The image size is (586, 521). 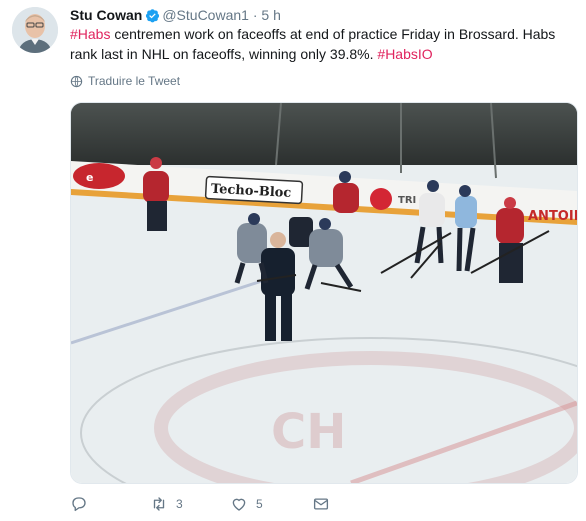 I want to click on translate-tweet-link: Traduire le Tweet, so click(x=125, y=81).